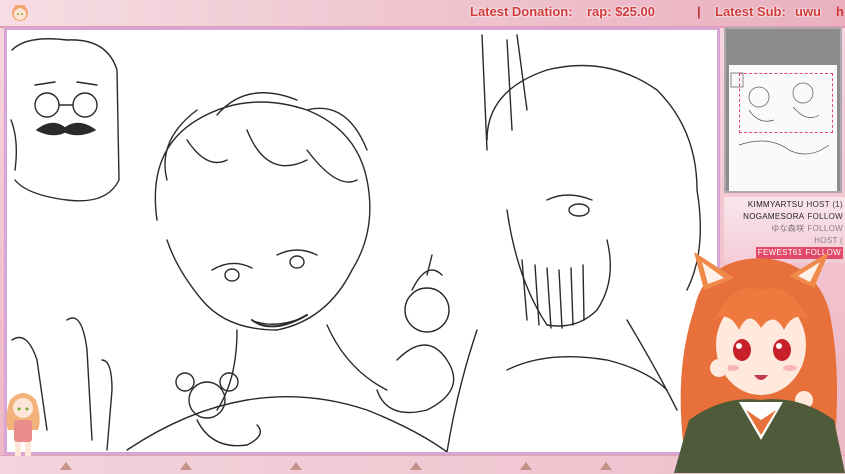 The width and height of the screenshot is (845, 474). I want to click on ticker-overflow-text: h, so click(840, 11).